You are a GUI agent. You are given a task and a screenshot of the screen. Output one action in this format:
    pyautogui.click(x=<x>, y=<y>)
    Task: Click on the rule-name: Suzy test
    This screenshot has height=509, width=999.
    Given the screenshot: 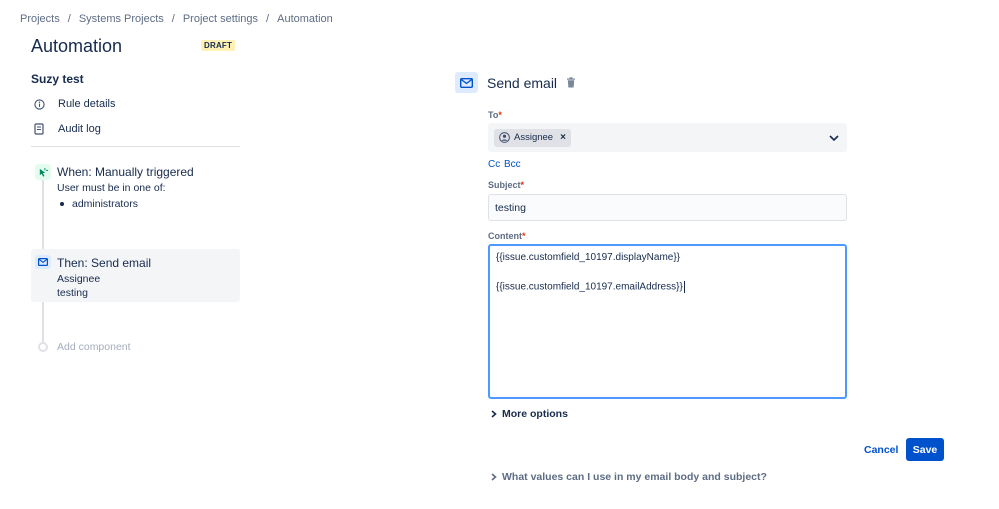 What is the action you would take?
    pyautogui.click(x=57, y=79)
    